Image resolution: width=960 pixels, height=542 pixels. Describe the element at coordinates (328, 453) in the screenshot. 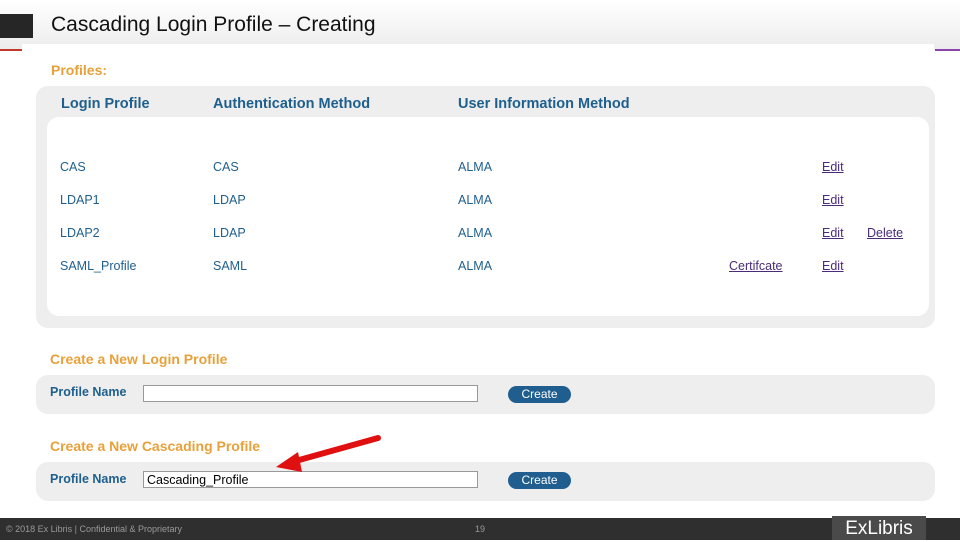

I see `red-arrow-icon` at that location.